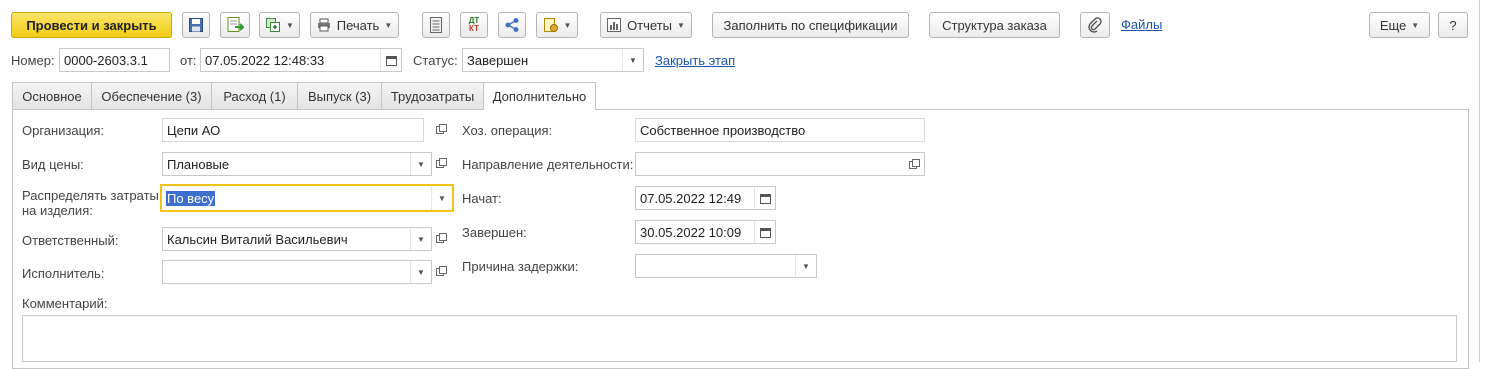 The height and width of the screenshot is (369, 1489). I want to click on tab-labor-costs: Трудозатраты, so click(432, 95).